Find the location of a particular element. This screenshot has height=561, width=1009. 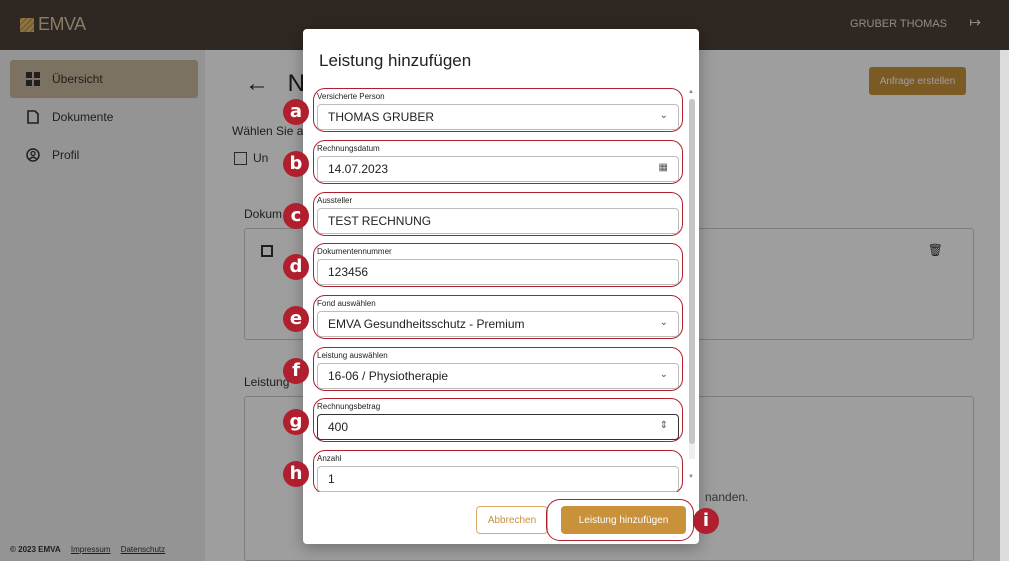

marker-e: e is located at coordinates (296, 319).